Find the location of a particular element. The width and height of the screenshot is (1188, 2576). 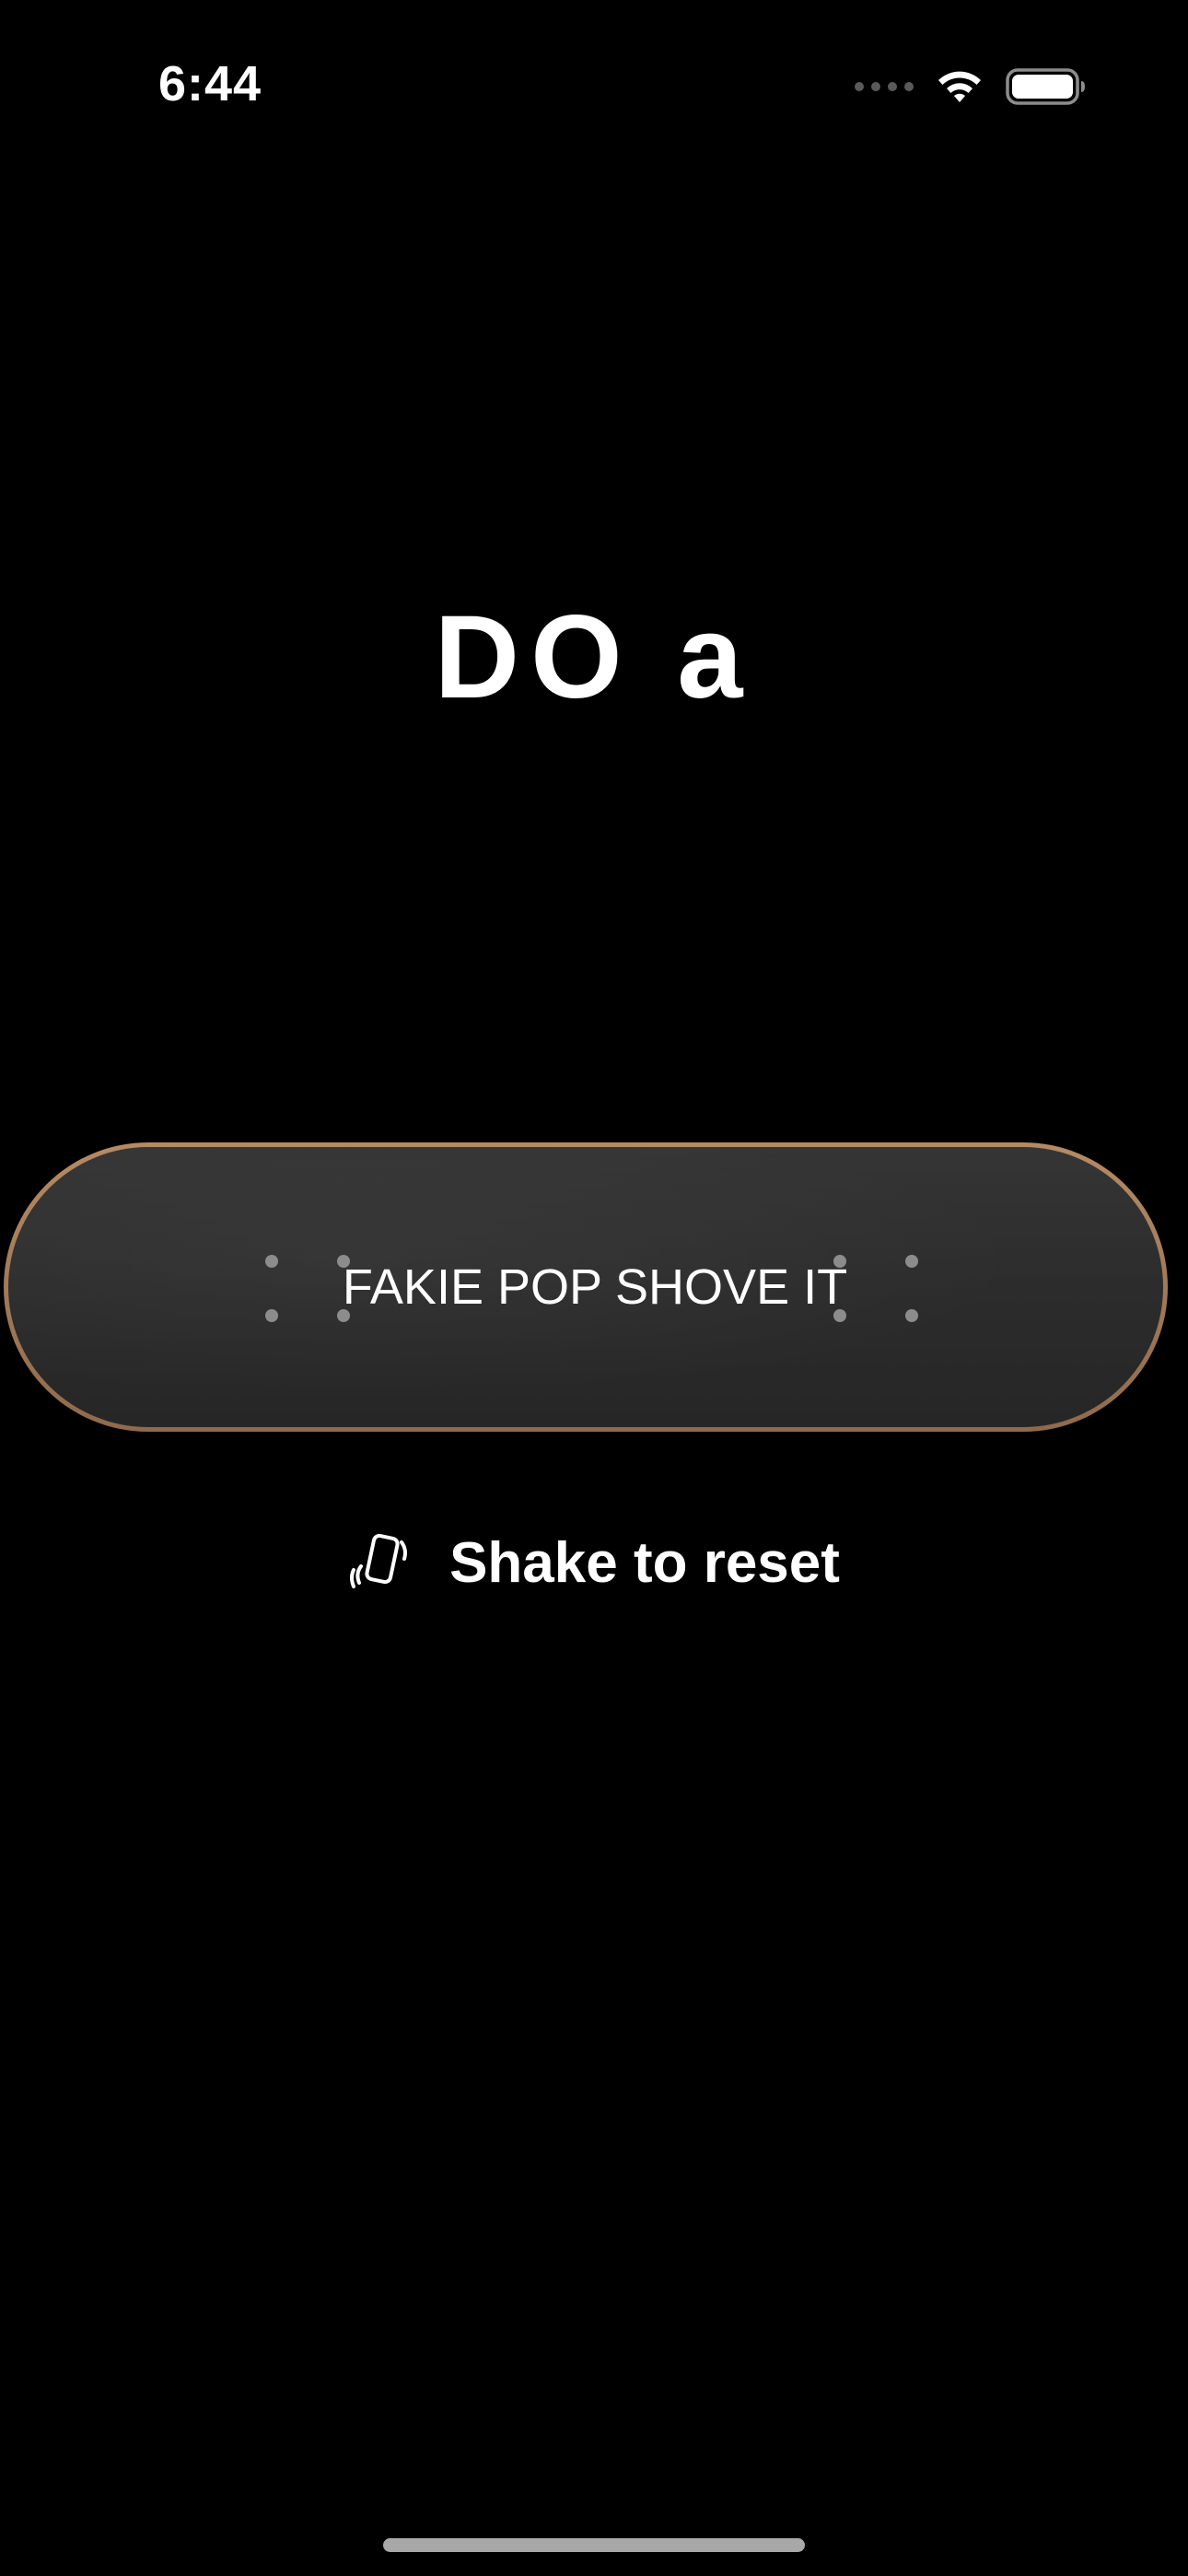

skateboard-deck: FAKIE POP SHOVE IT is located at coordinates (585, 1287).